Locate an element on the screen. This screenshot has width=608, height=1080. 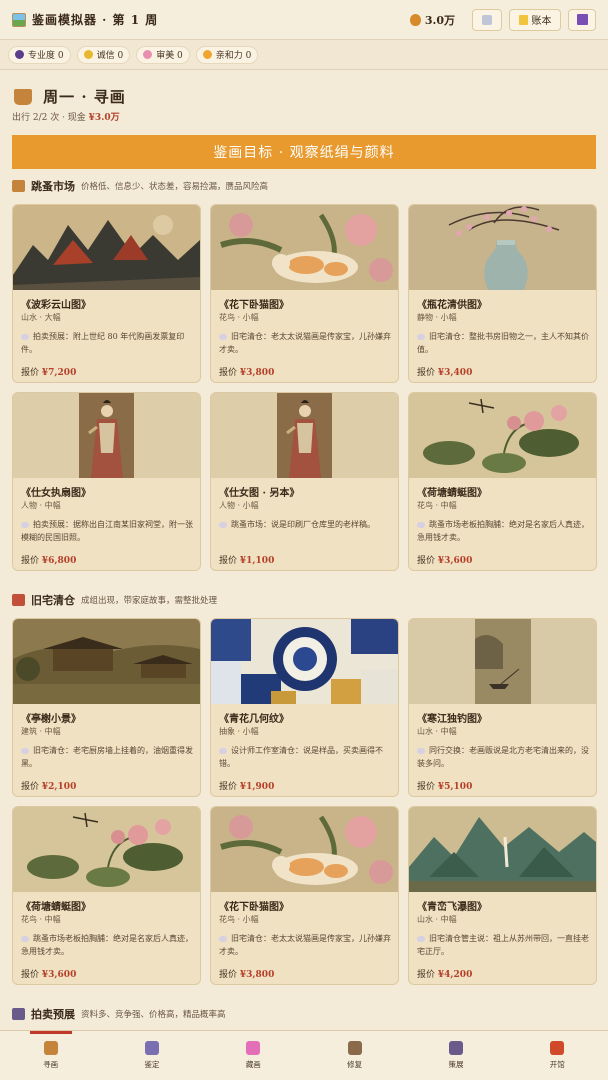
handshake-icon is located at coordinates (88, 54).